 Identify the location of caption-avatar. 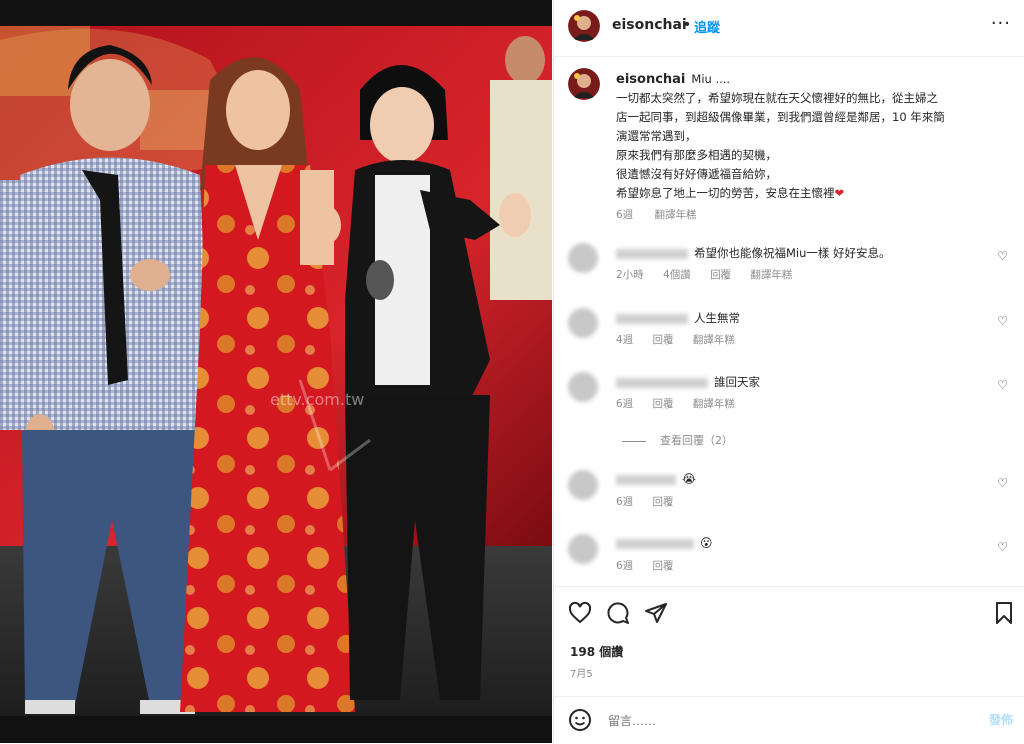
(584, 84).